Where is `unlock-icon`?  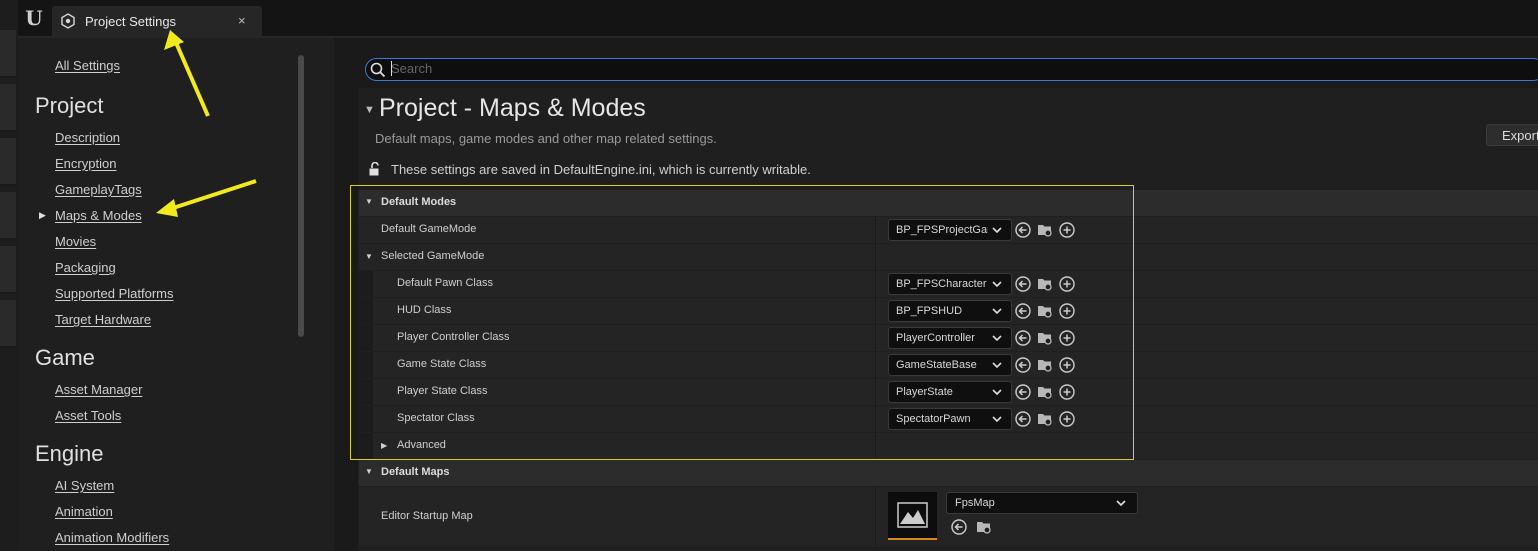
unlock-icon is located at coordinates (374, 169).